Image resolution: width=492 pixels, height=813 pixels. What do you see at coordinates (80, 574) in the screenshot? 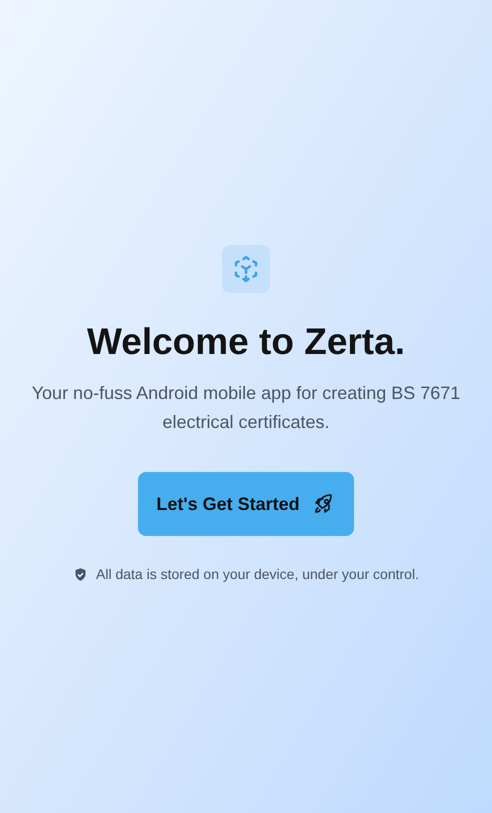
I see `shield-check-icon` at bounding box center [80, 574].